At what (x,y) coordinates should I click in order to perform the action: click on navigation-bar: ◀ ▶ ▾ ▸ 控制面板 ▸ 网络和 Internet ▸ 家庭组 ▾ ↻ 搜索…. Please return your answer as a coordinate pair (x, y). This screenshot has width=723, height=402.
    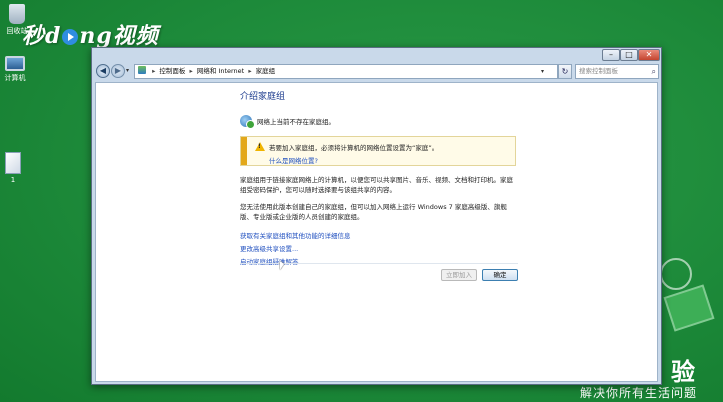
    Looking at the image, I should click on (376, 72).